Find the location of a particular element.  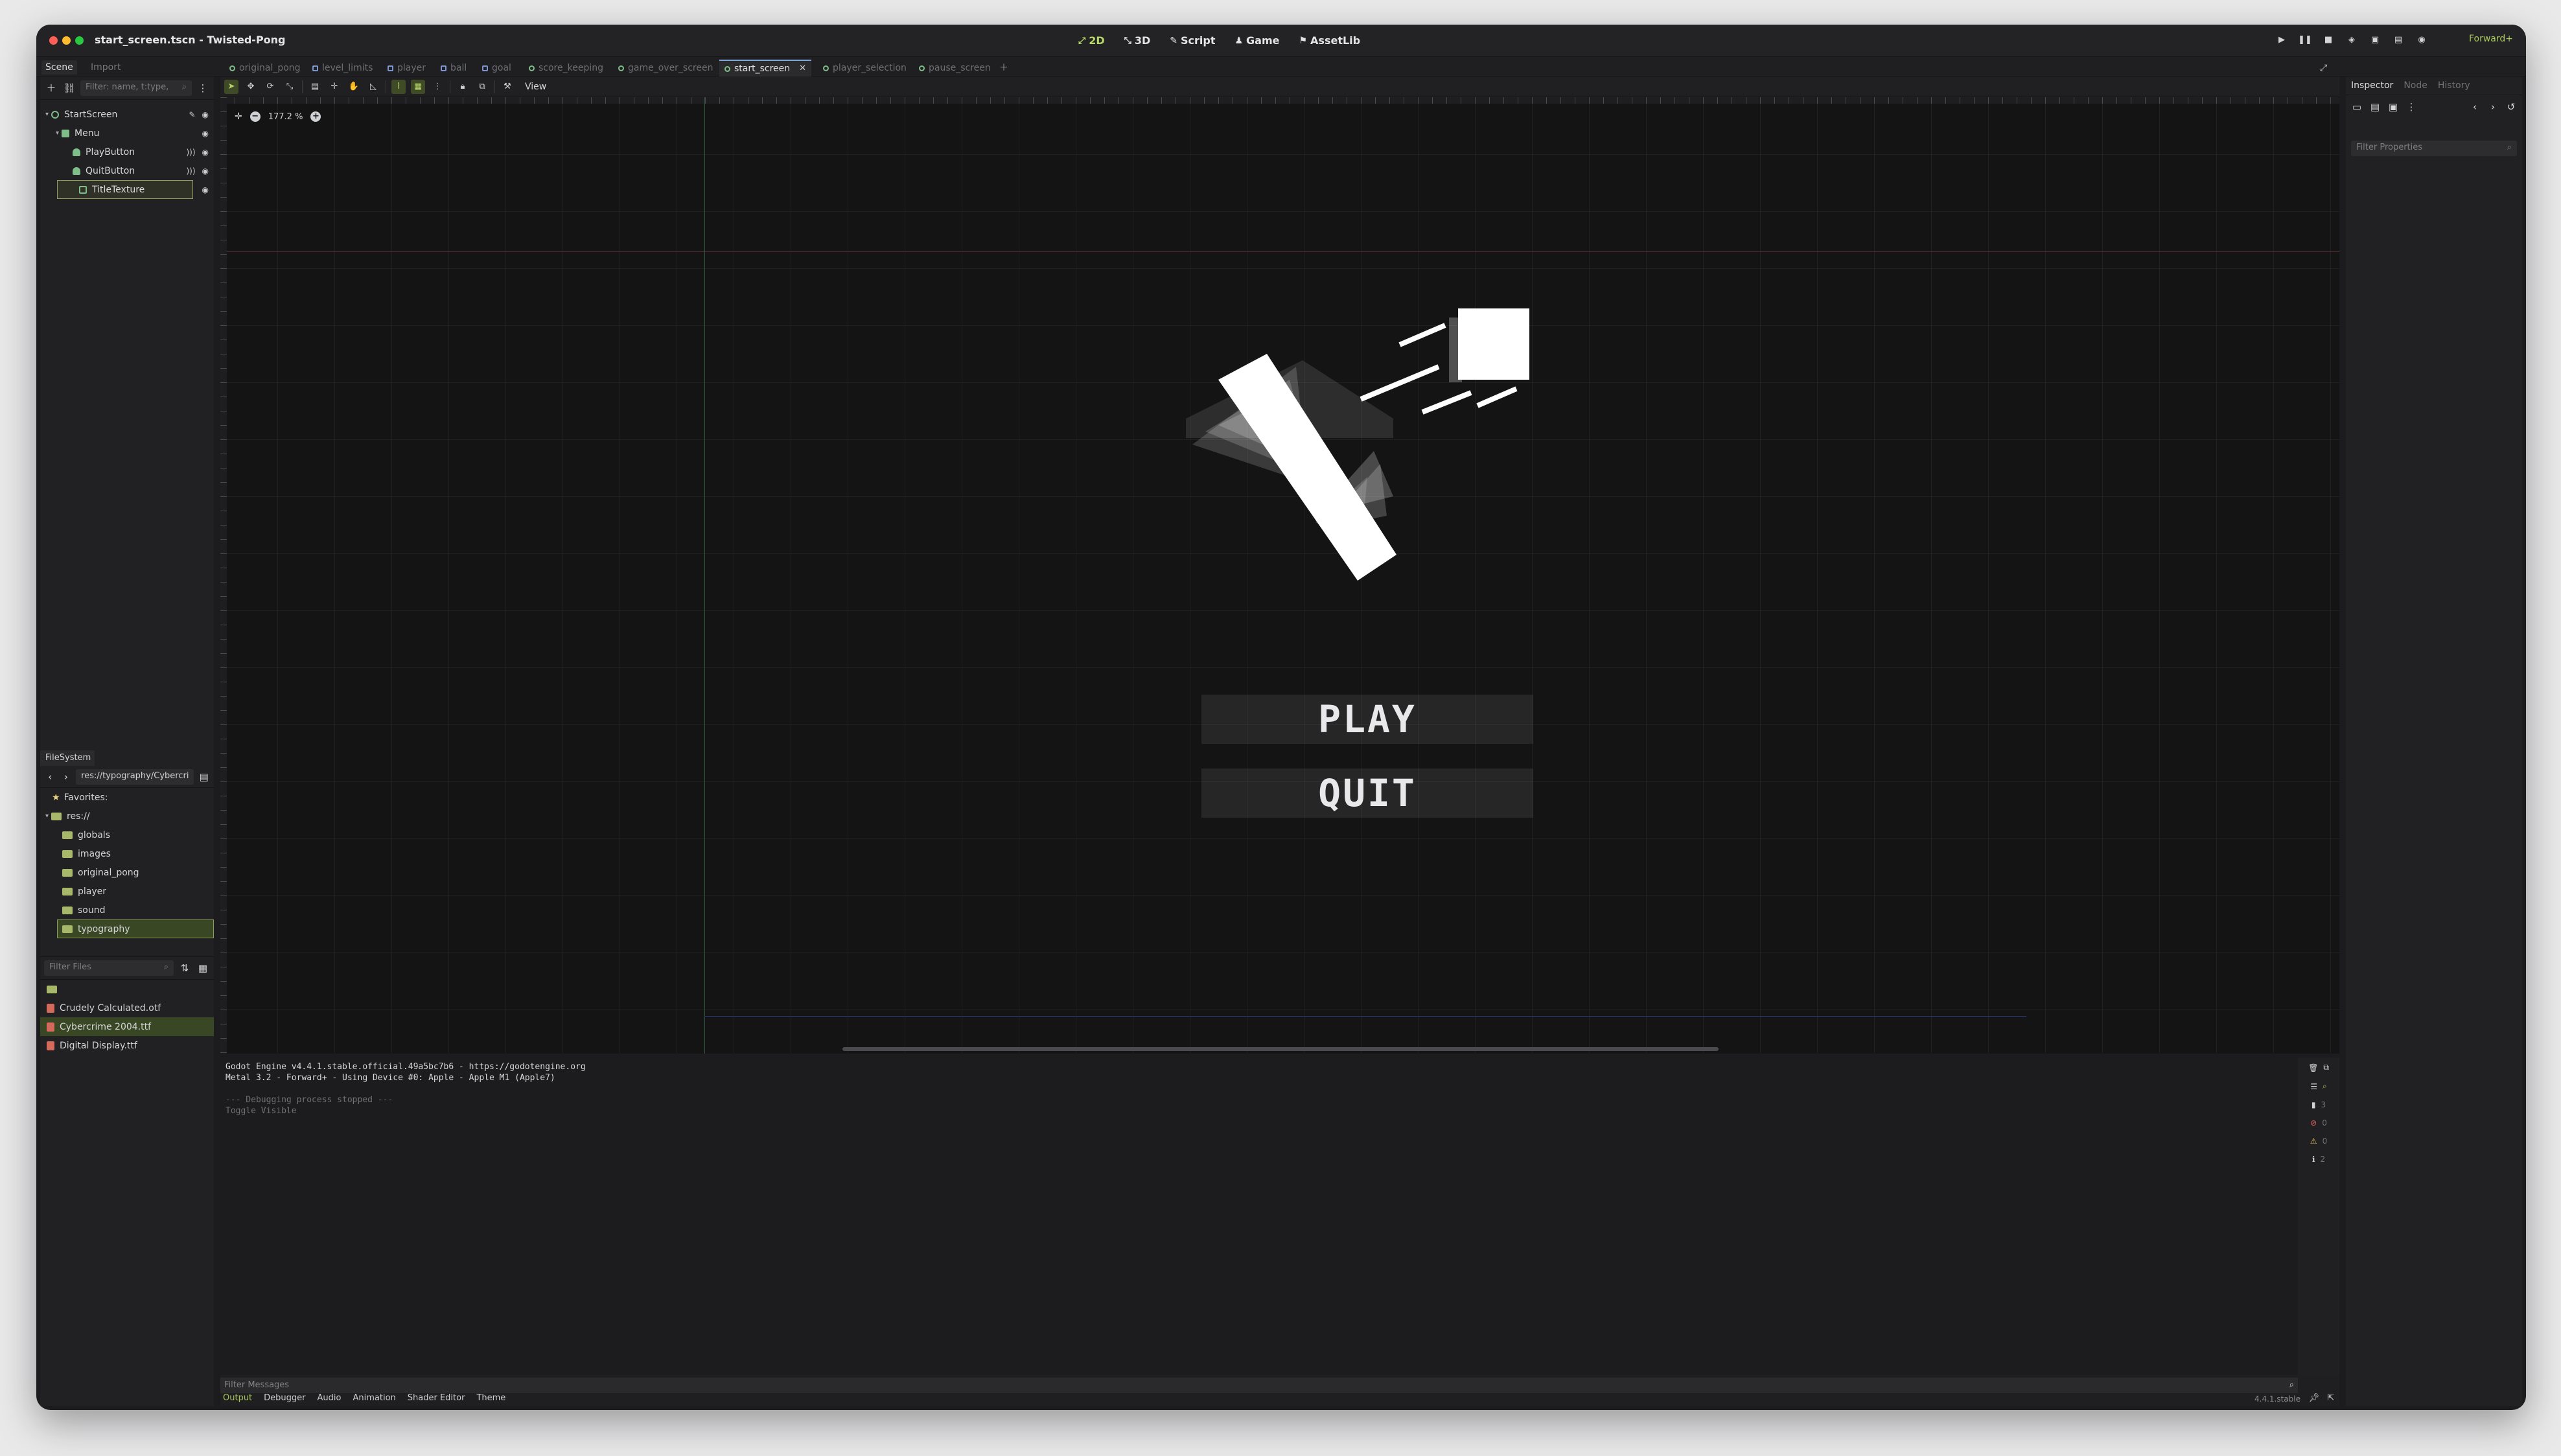

tab-output: Output is located at coordinates (237, 1399).